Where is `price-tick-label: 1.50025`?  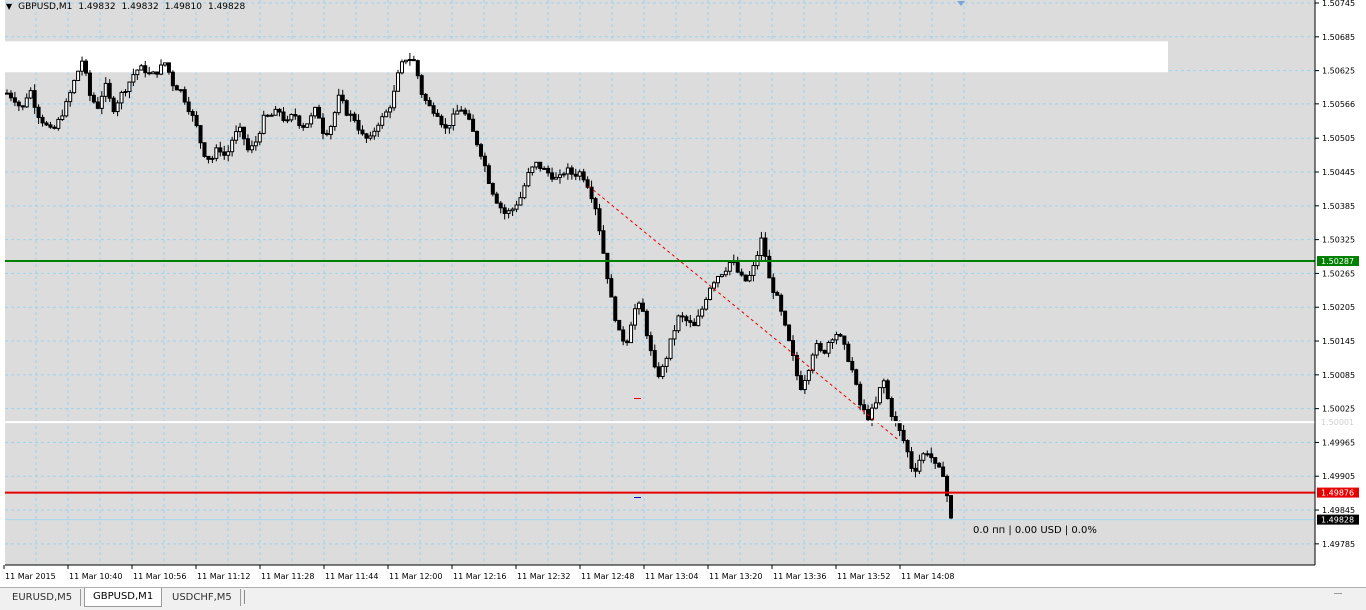
price-tick-label: 1.50025 is located at coordinates (1338, 409).